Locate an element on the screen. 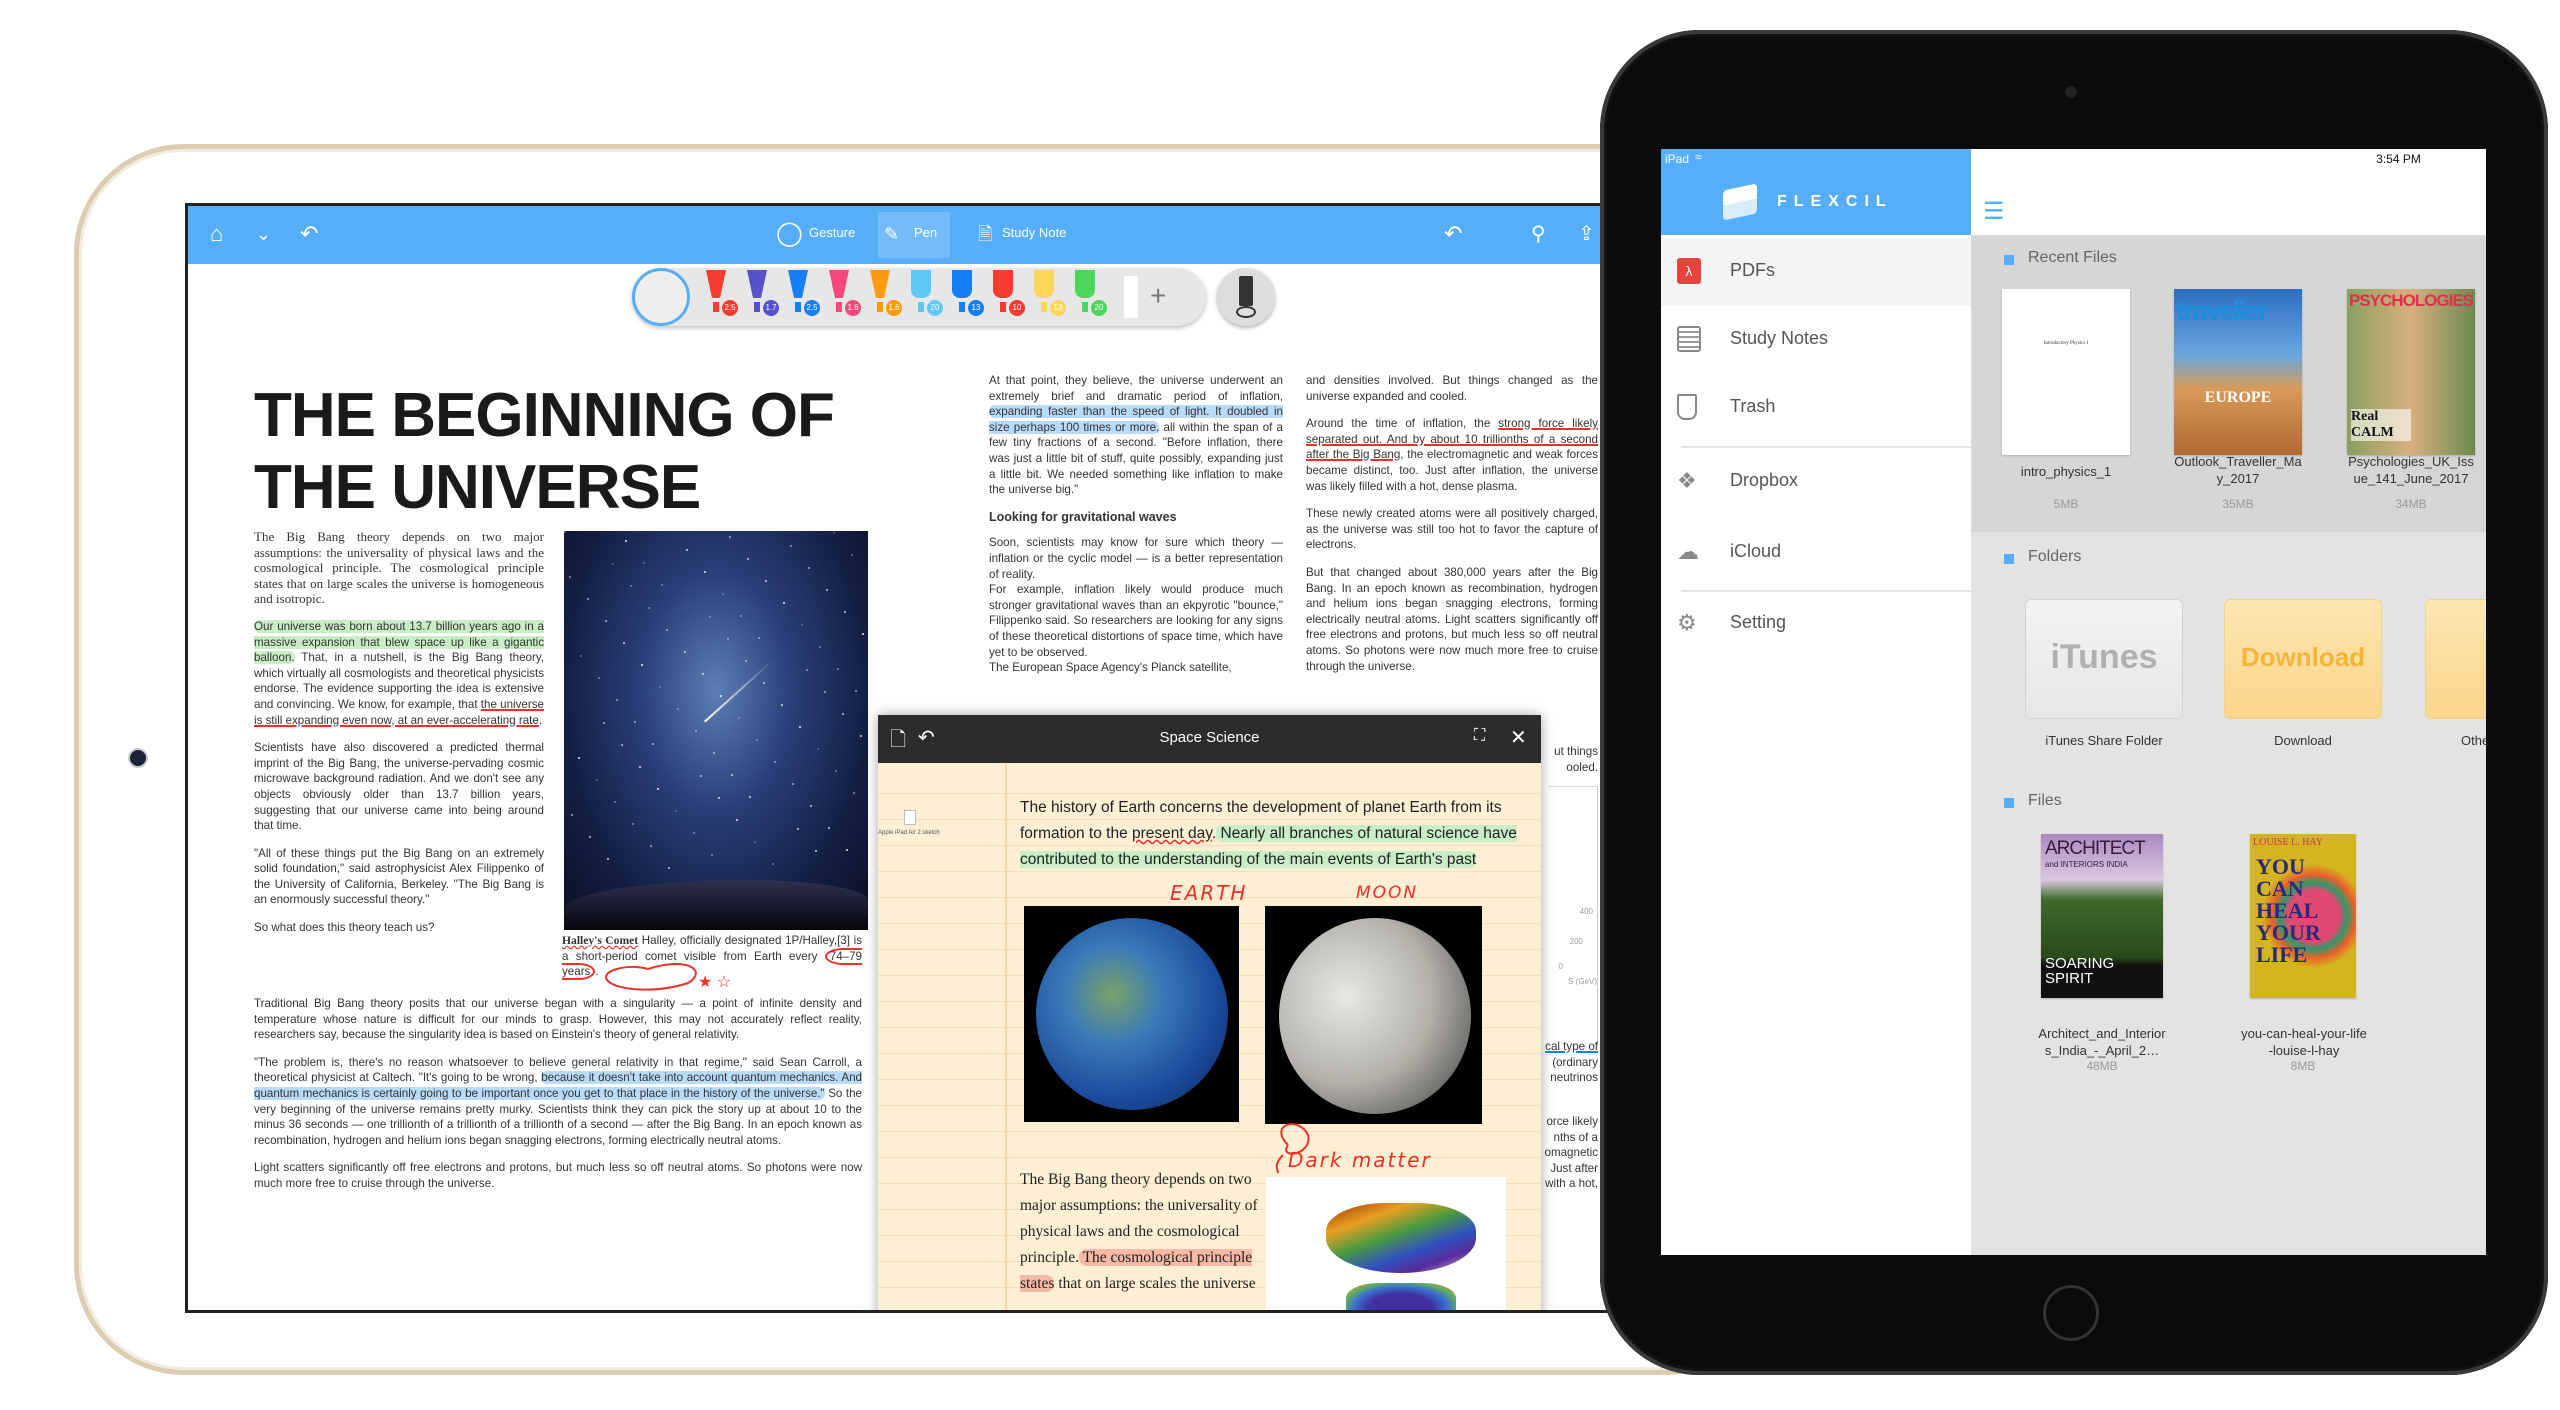 The height and width of the screenshot is (1410, 2560). dropbox-icon: ❖ is located at coordinates (1687, 480).